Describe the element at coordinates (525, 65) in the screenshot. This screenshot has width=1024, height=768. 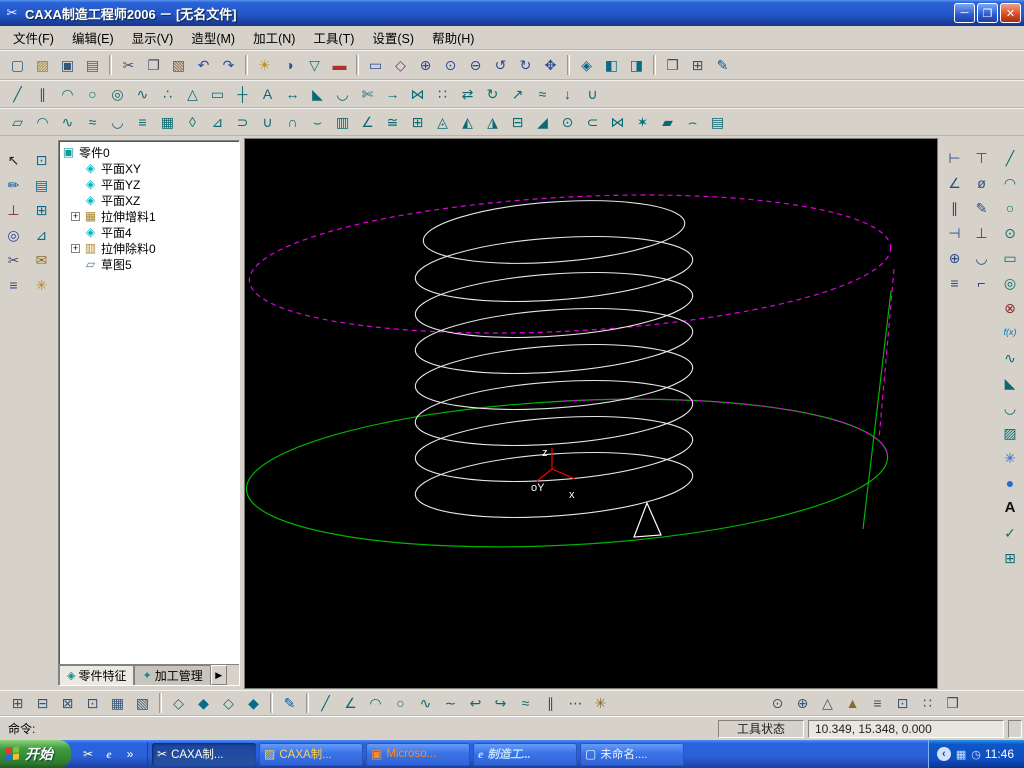
I see `rotate-cw-icon: ↻` at that location.